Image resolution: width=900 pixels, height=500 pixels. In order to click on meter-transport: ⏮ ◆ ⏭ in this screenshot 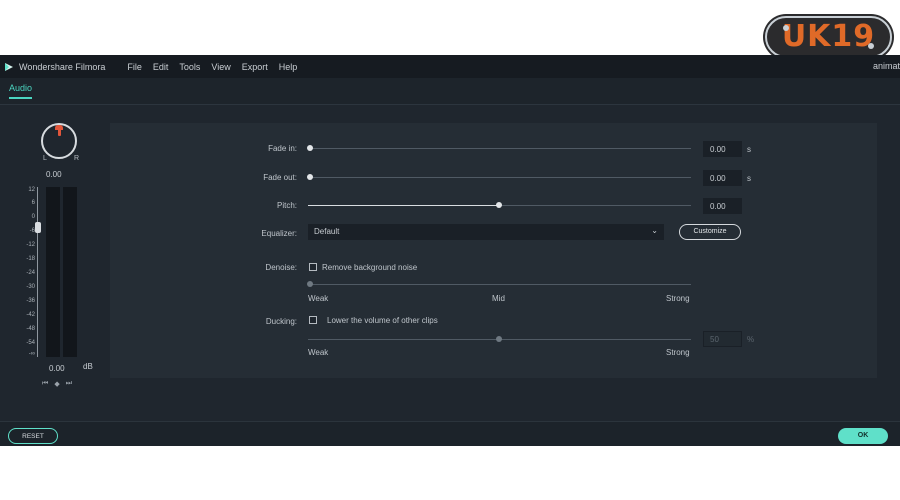, I will do `click(57, 384)`.